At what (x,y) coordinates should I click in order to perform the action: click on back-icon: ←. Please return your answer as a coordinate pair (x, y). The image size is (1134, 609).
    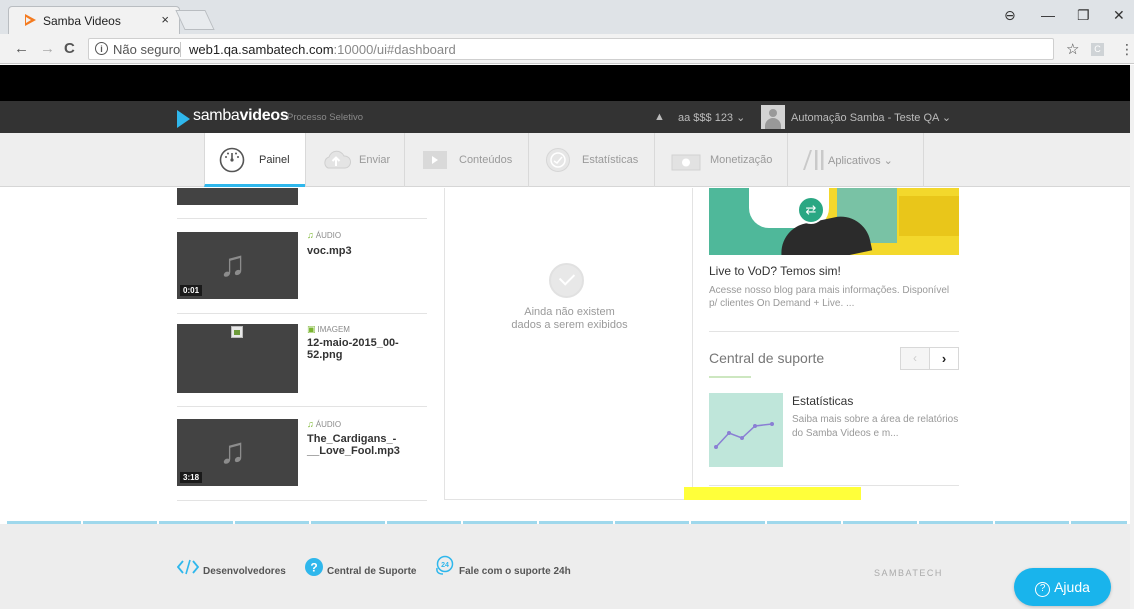
    Looking at the image, I should click on (21, 48).